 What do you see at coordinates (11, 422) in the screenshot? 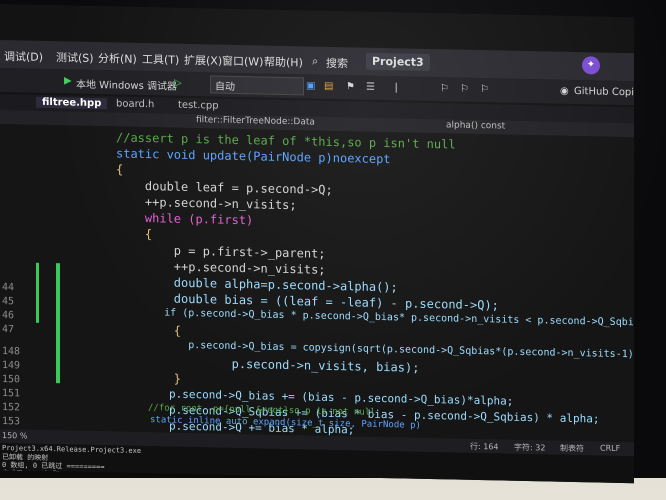
I see `line-number: 153` at bounding box center [11, 422].